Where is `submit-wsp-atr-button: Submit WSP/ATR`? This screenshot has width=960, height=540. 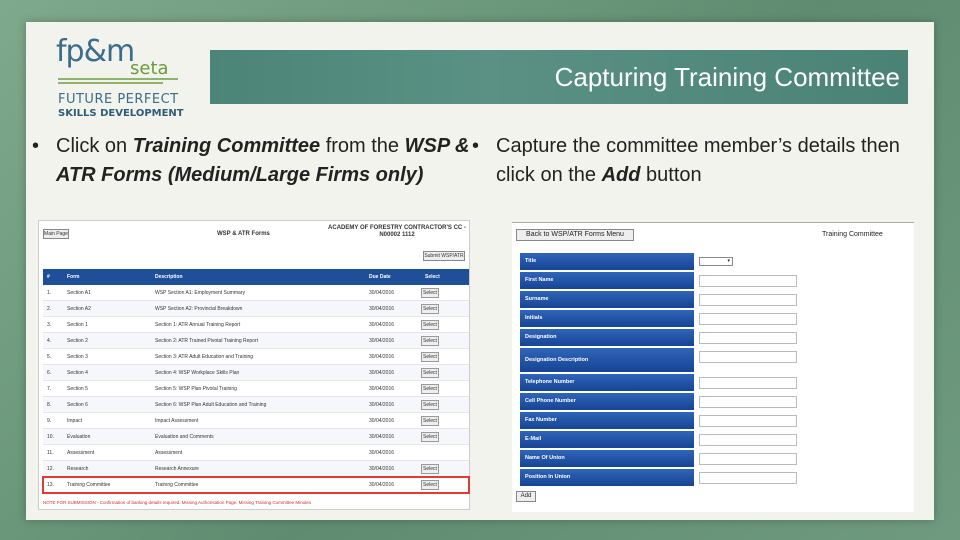 submit-wsp-atr-button: Submit WSP/ATR is located at coordinates (444, 256).